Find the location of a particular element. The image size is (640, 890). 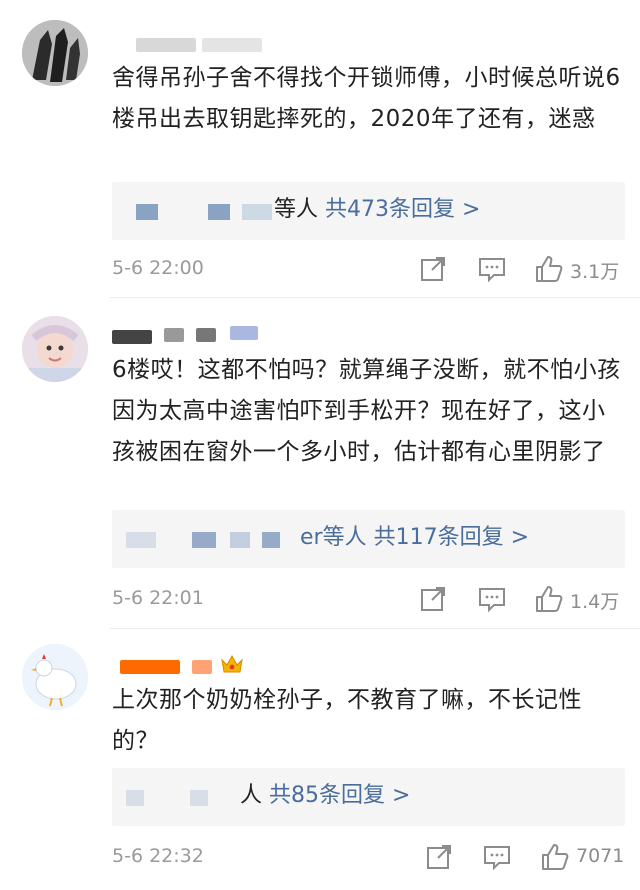

crown-icon is located at coordinates (232, 664).